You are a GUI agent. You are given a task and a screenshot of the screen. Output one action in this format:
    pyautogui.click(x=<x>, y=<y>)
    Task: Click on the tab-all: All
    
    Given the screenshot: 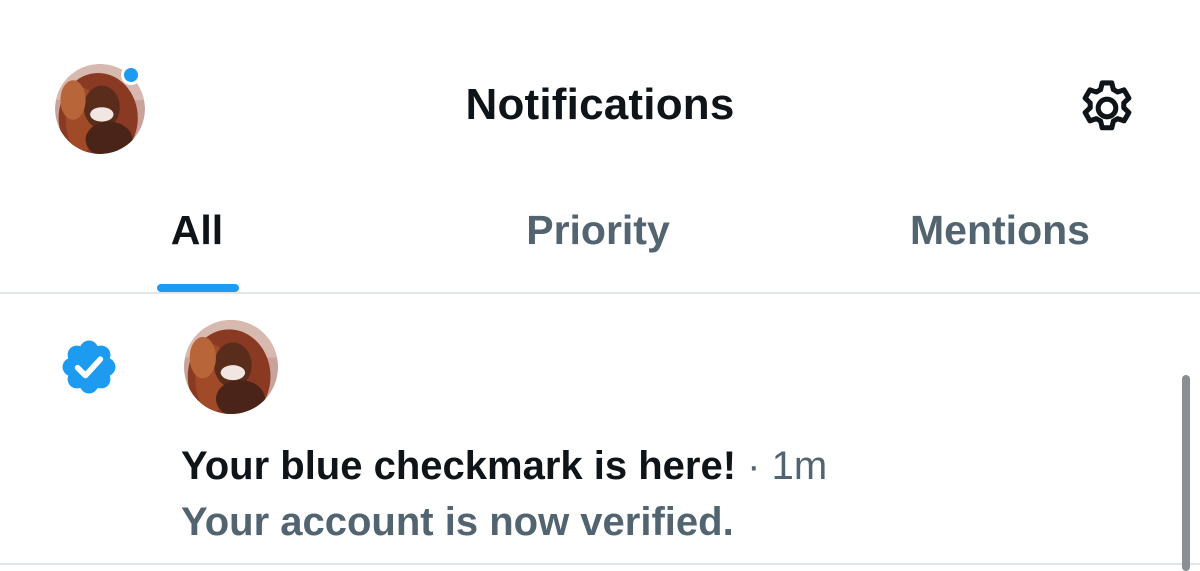 What is the action you would take?
    pyautogui.click(x=197, y=230)
    